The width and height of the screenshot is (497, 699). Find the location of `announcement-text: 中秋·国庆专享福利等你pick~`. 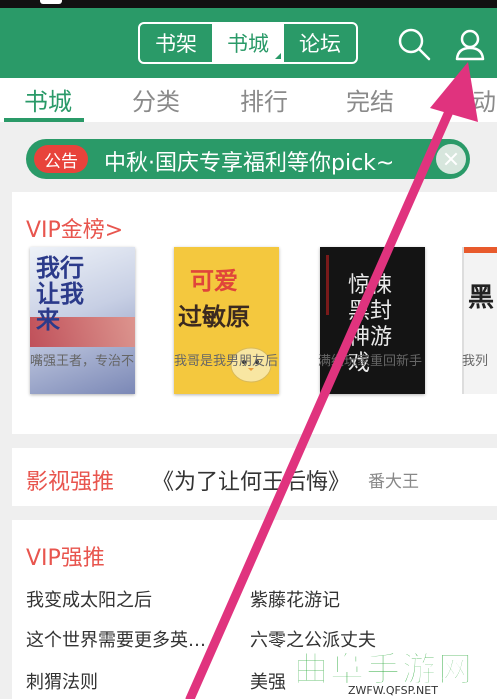

announcement-text: 中秋·国庆专享福利等你pick~ is located at coordinates (249, 161).